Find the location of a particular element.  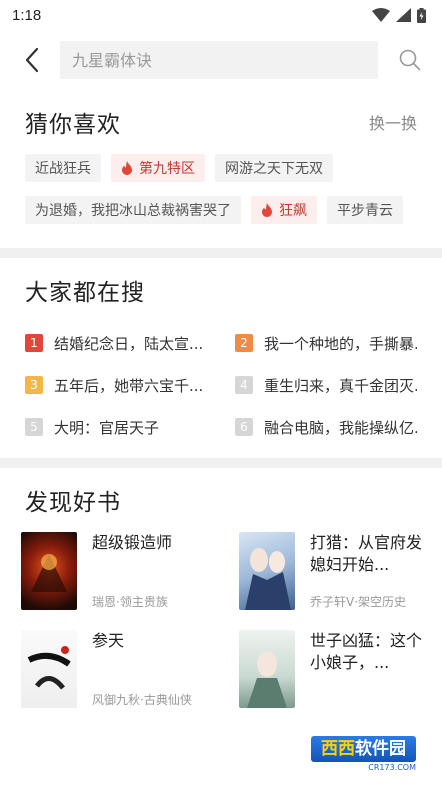

search-tag: 平步青云 is located at coordinates (365, 210).